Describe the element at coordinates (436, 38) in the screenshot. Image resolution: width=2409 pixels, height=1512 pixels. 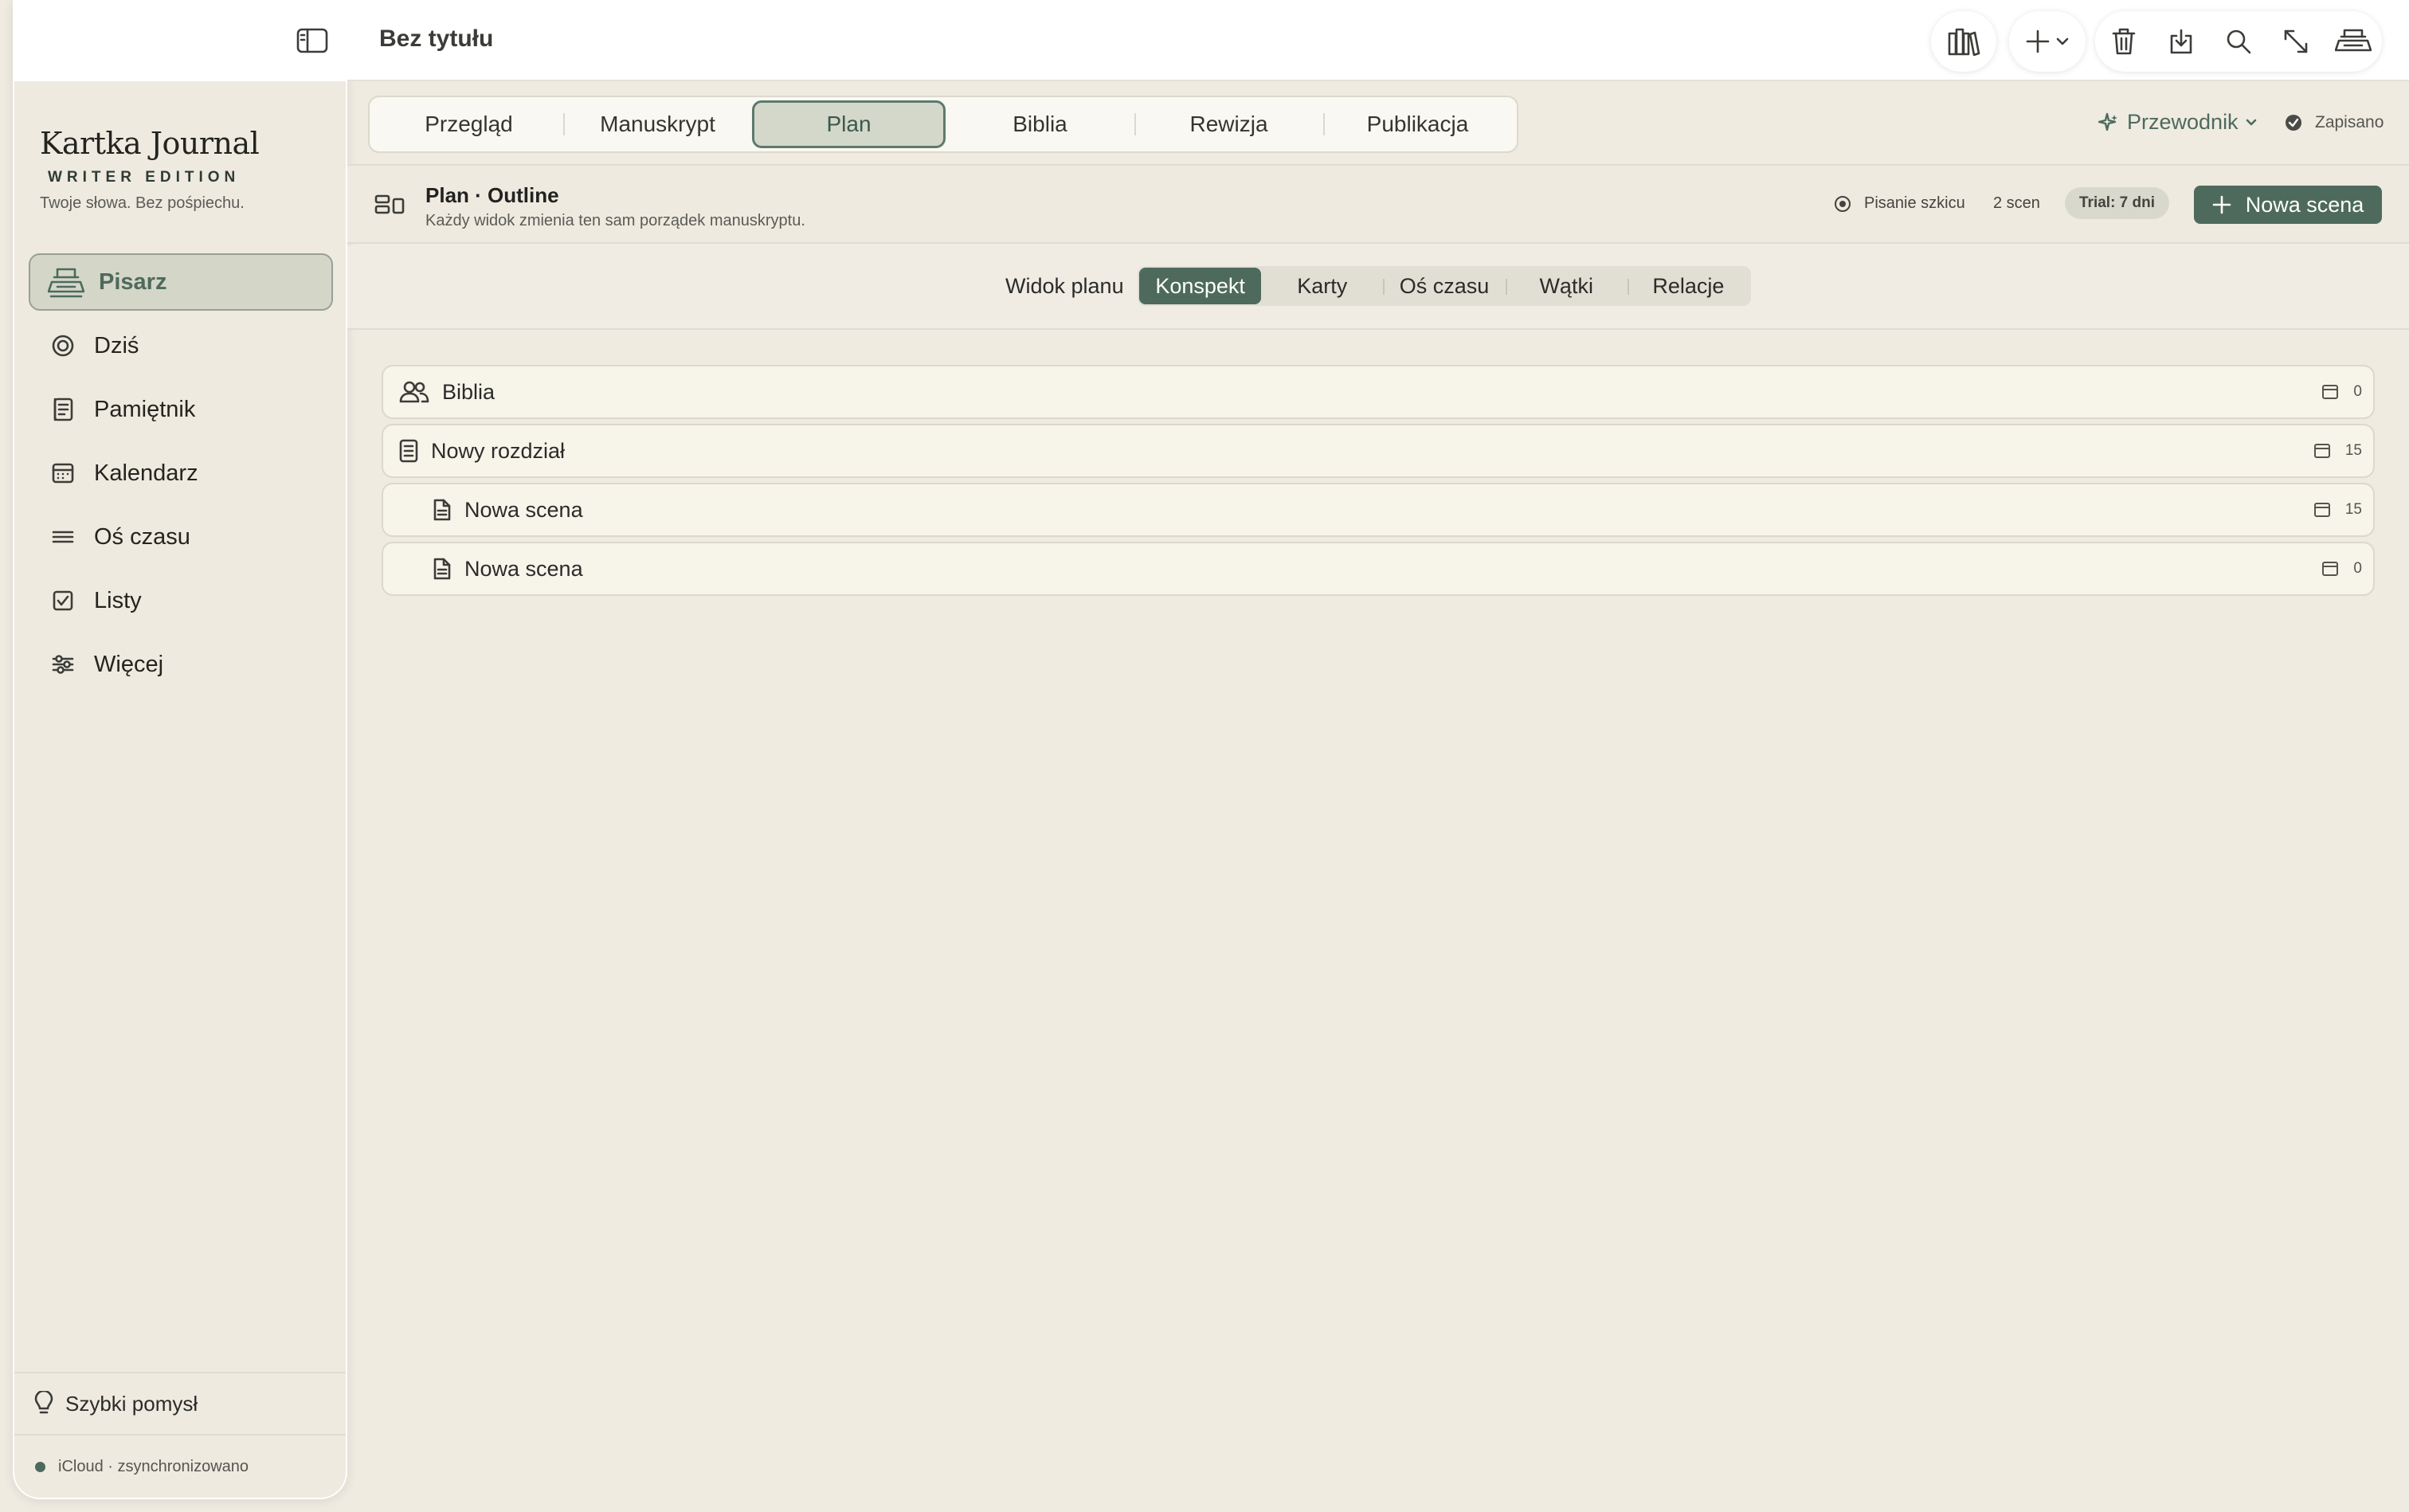
I see `document-title: Bez tytułu` at that location.